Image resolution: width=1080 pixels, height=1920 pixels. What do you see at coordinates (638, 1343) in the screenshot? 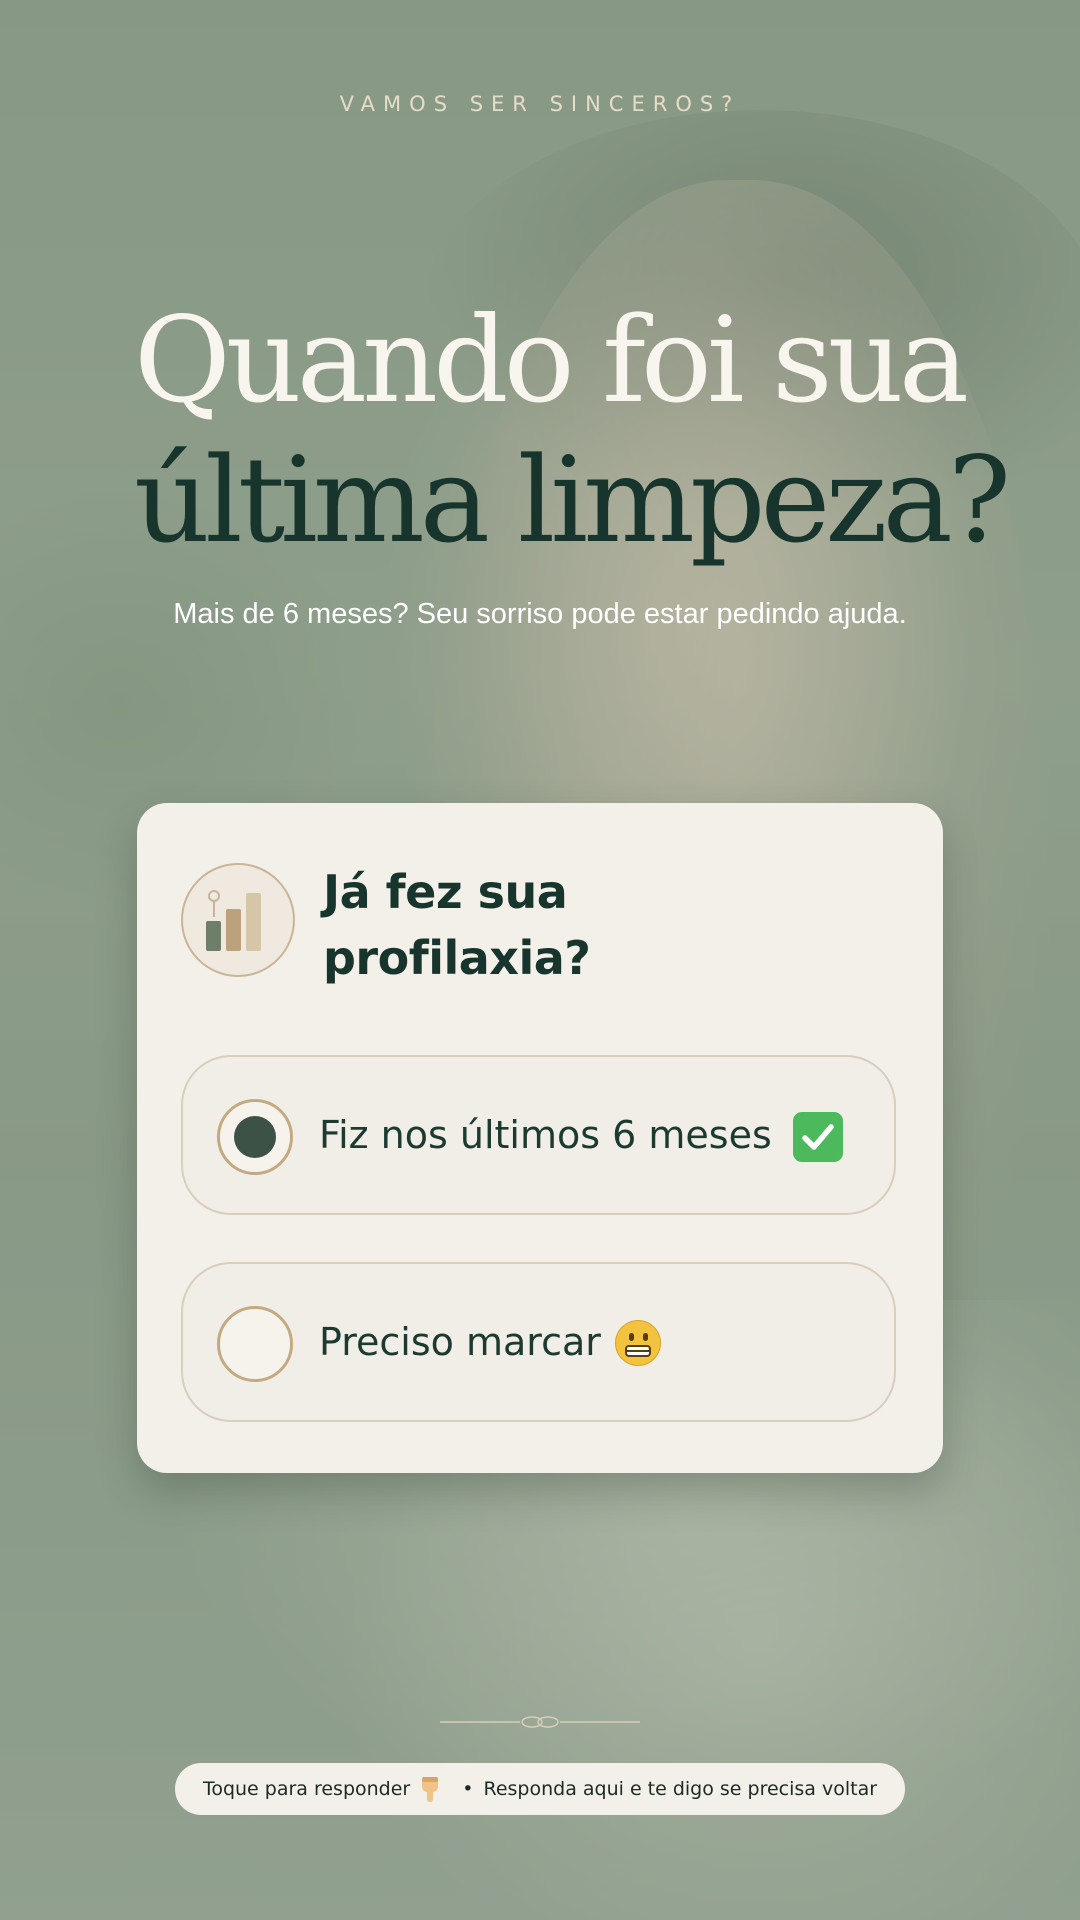
I see `grimacing-face-icon` at bounding box center [638, 1343].